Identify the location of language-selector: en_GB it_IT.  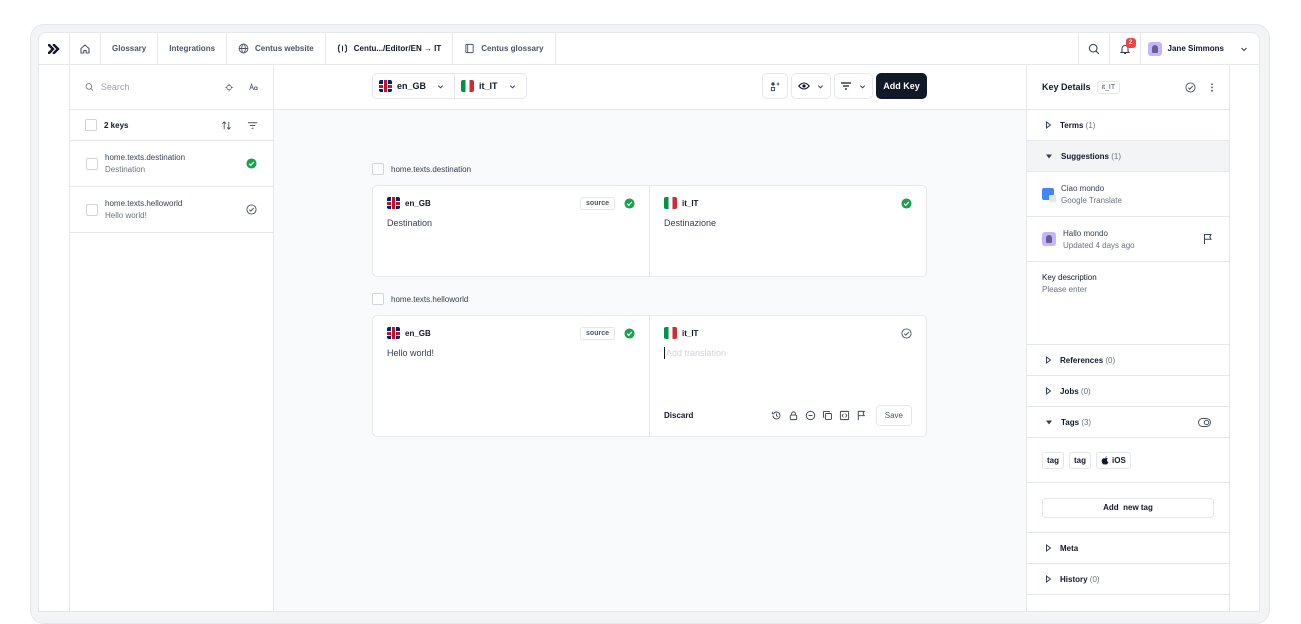
(449, 86).